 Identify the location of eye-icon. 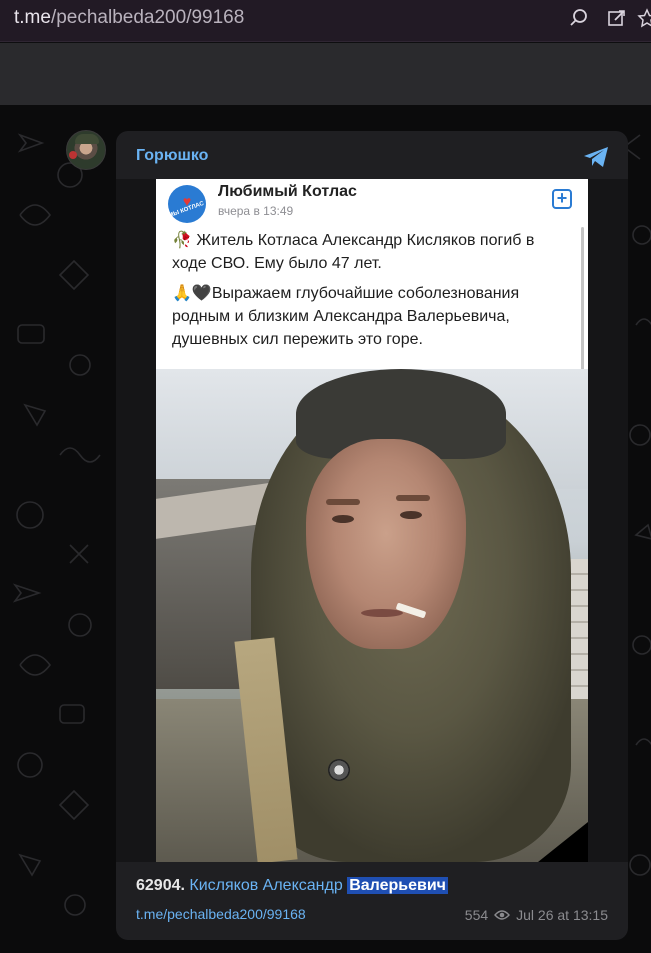
(502, 915).